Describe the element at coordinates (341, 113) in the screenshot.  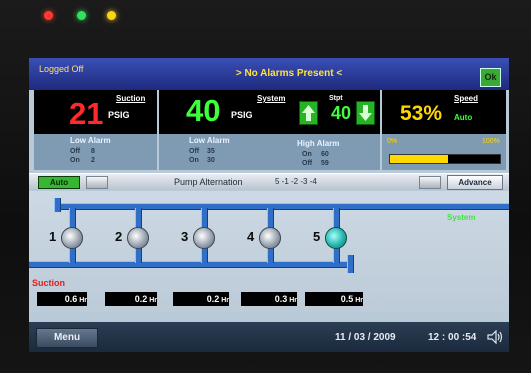
I see `setpoint-value: 40` at that location.